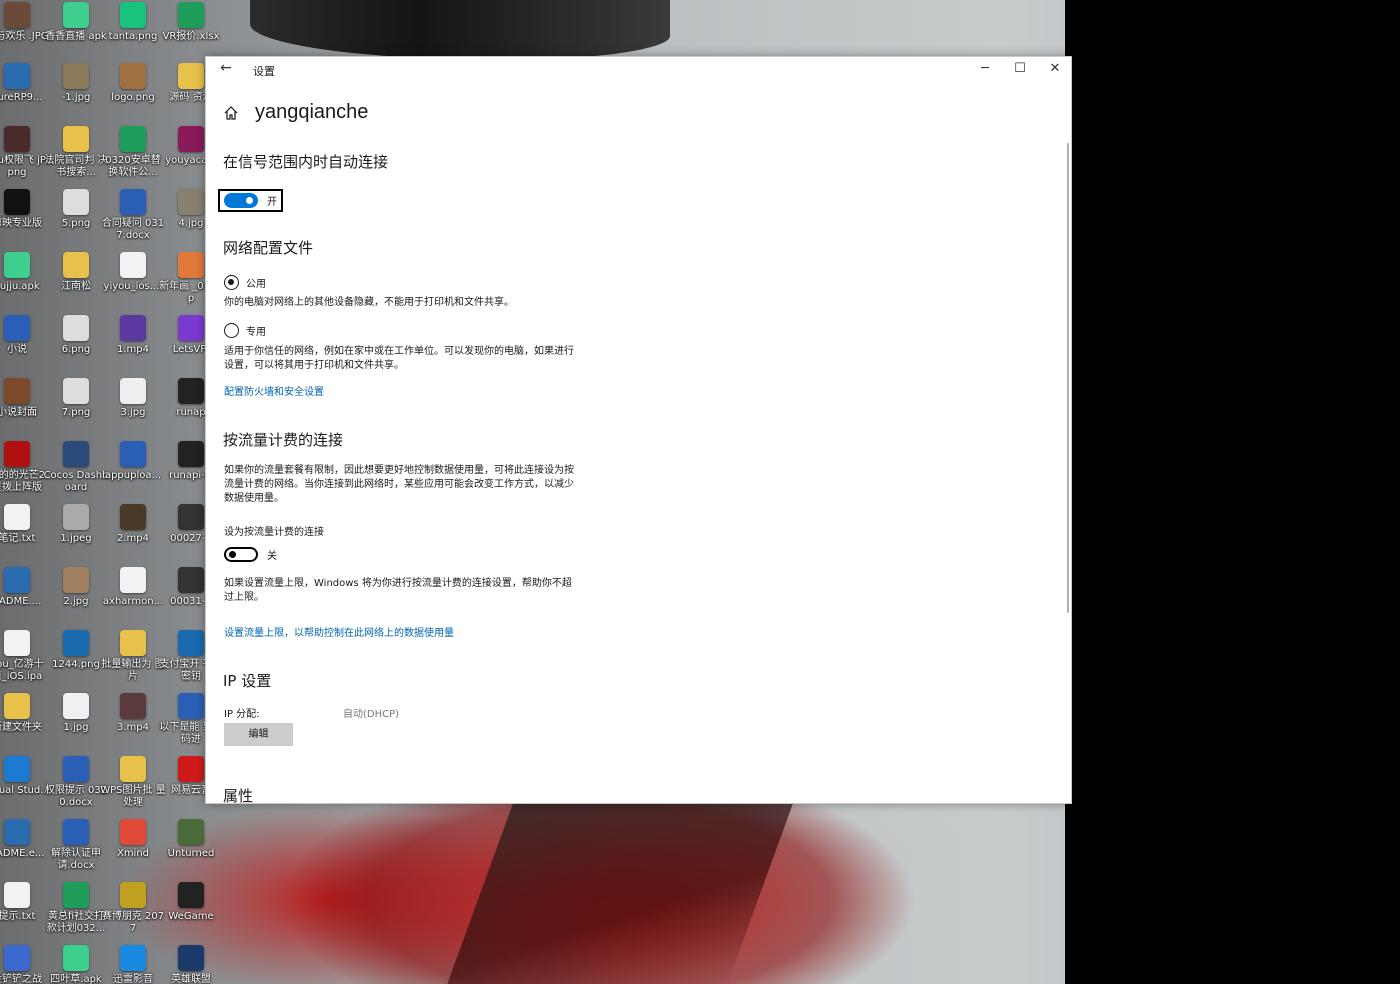  I want to click on desktop-icon-label: tanta.png, so click(133, 36).